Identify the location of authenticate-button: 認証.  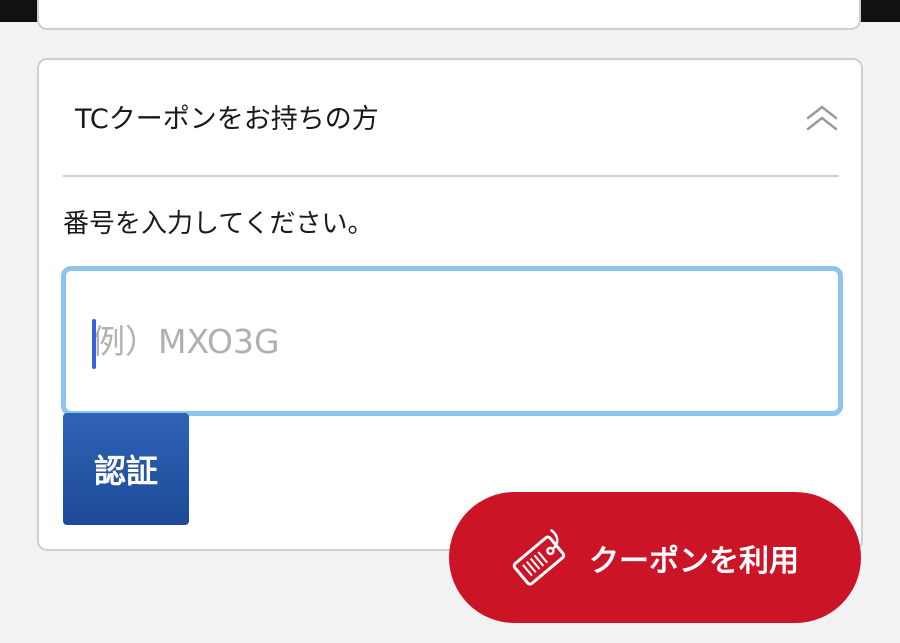
(126, 469).